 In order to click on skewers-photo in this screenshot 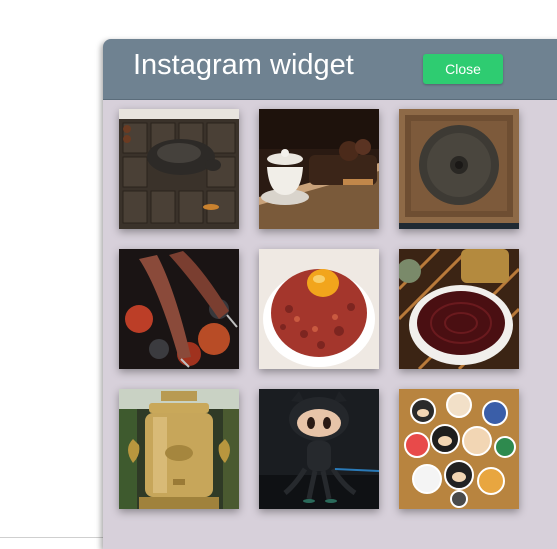, I will do `click(179, 309)`.